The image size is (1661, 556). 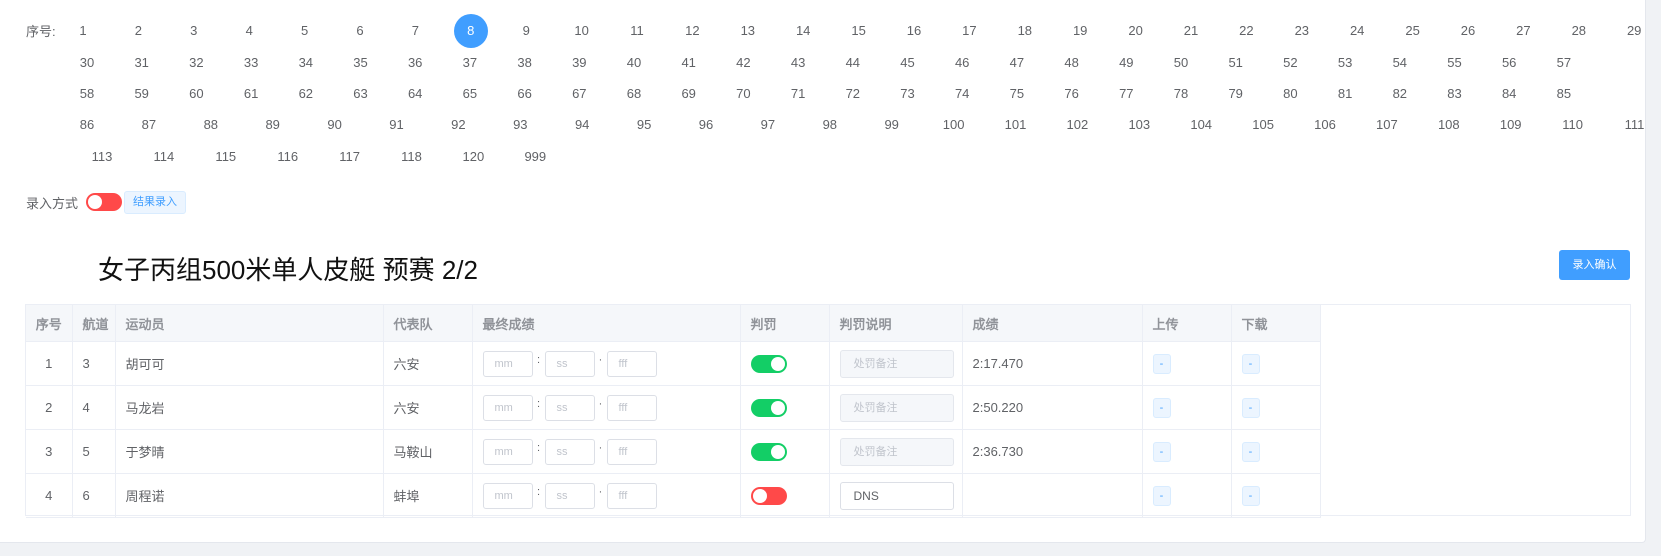 I want to click on seq-number-item: 30, so click(x=87, y=63).